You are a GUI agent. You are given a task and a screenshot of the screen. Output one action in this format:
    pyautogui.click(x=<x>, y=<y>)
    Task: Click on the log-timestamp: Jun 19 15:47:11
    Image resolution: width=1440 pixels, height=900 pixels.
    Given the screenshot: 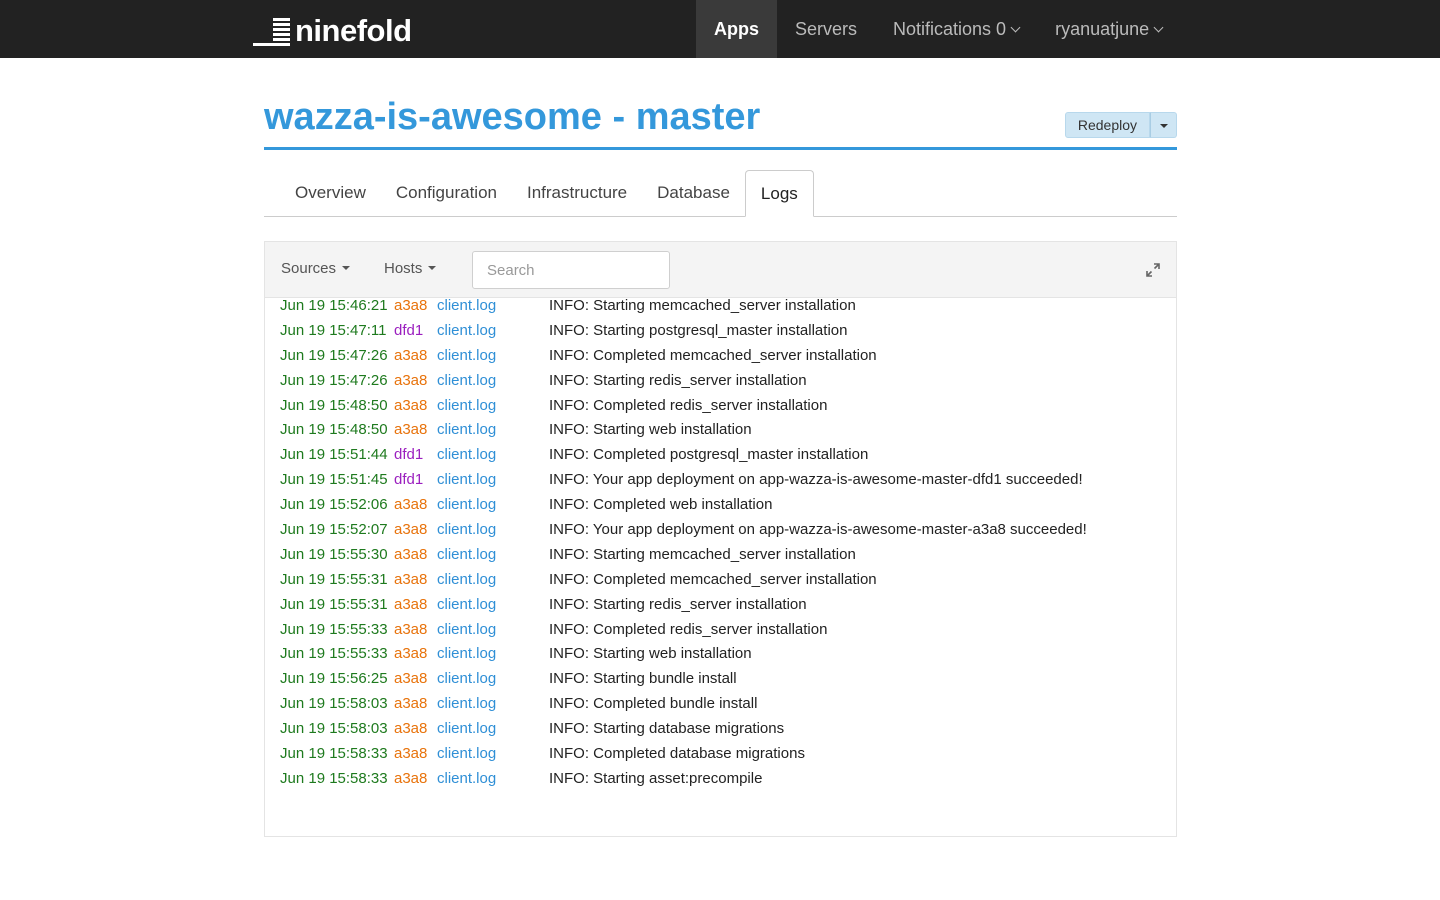 What is the action you would take?
    pyautogui.click(x=333, y=330)
    